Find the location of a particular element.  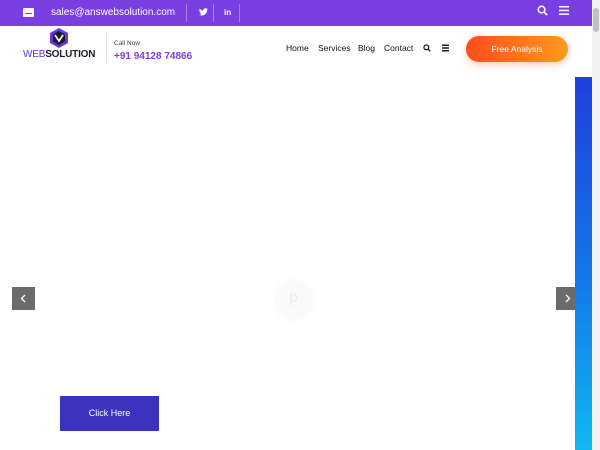

loader-letter: p is located at coordinates (293, 297).